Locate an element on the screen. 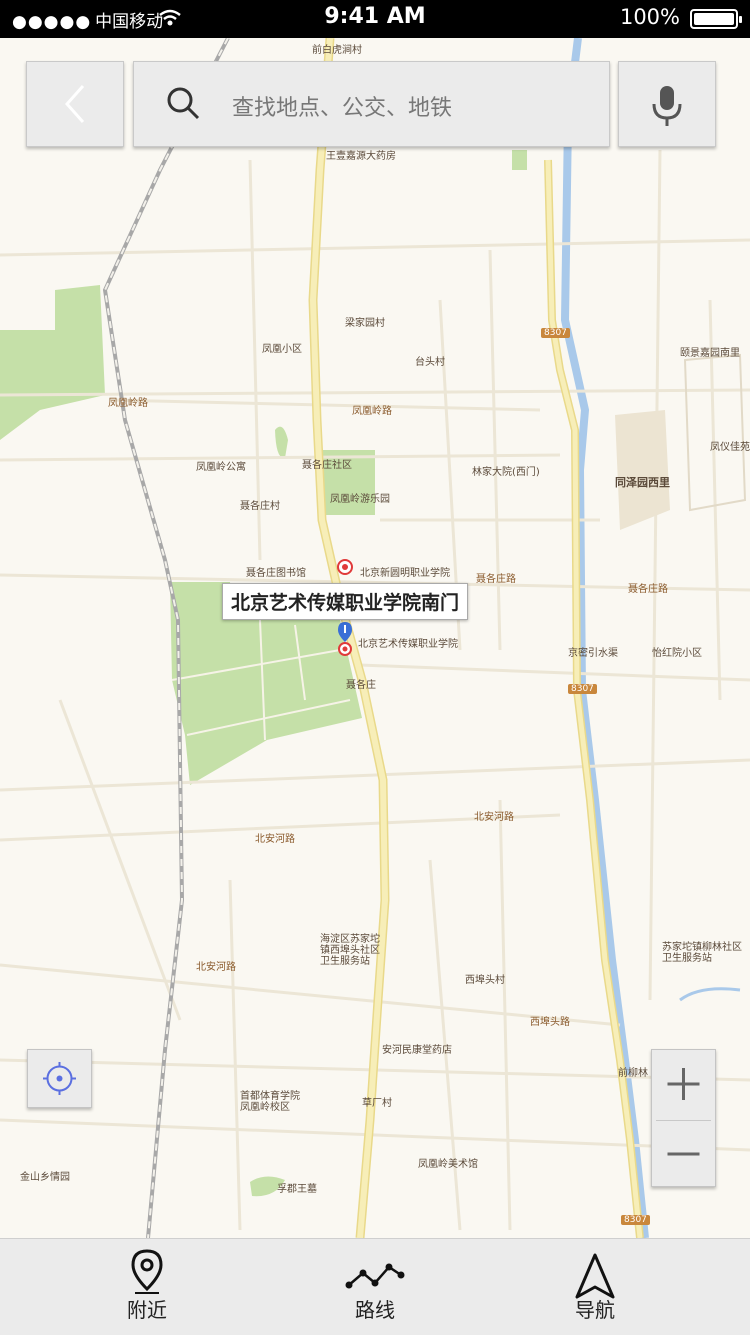 The image size is (750, 1335). map-label: 苏家坨镇柳林社区卫生服务站 is located at coordinates (702, 953).